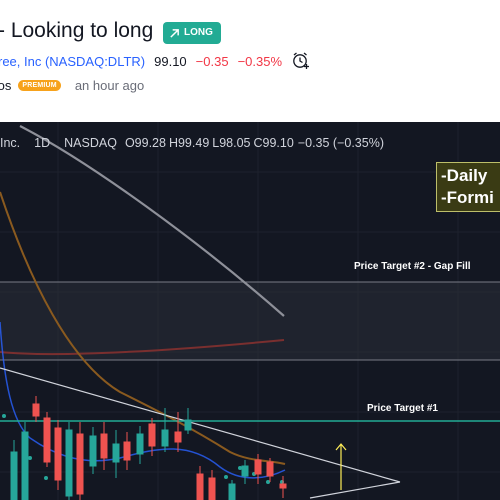 The height and width of the screenshot is (500, 500). What do you see at coordinates (77, 30) in the screenshot?
I see `idea-title: - Looking to long` at bounding box center [77, 30].